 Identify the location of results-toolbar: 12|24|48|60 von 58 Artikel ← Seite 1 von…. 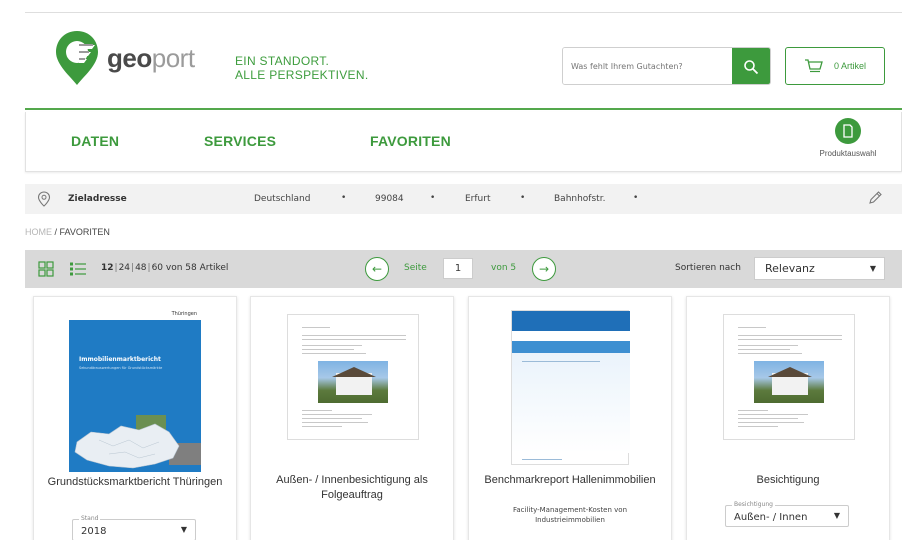
(463, 269).